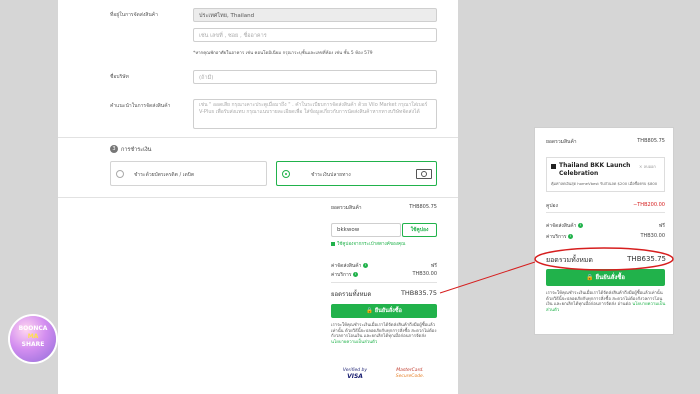 The height and width of the screenshot is (394, 700). Describe the element at coordinates (33, 339) in the screenshot. I see `boonca-ma-share-logo: BOONCA MA SHARE` at that location.